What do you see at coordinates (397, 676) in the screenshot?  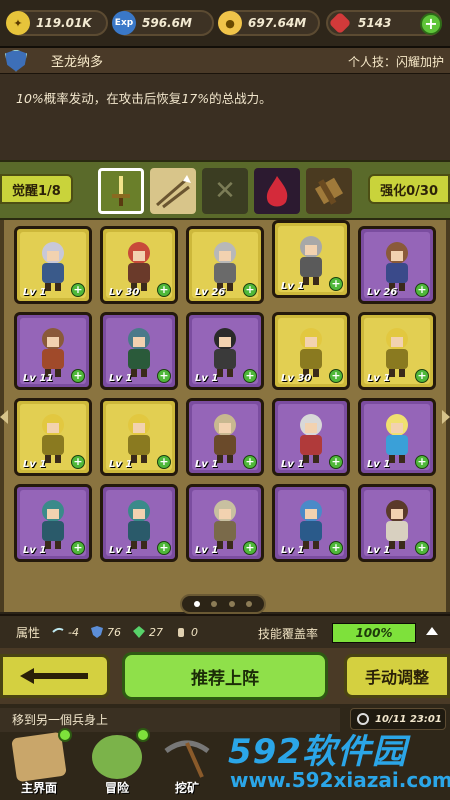 I see `manual-adjust-button: 手动调整` at bounding box center [397, 676].